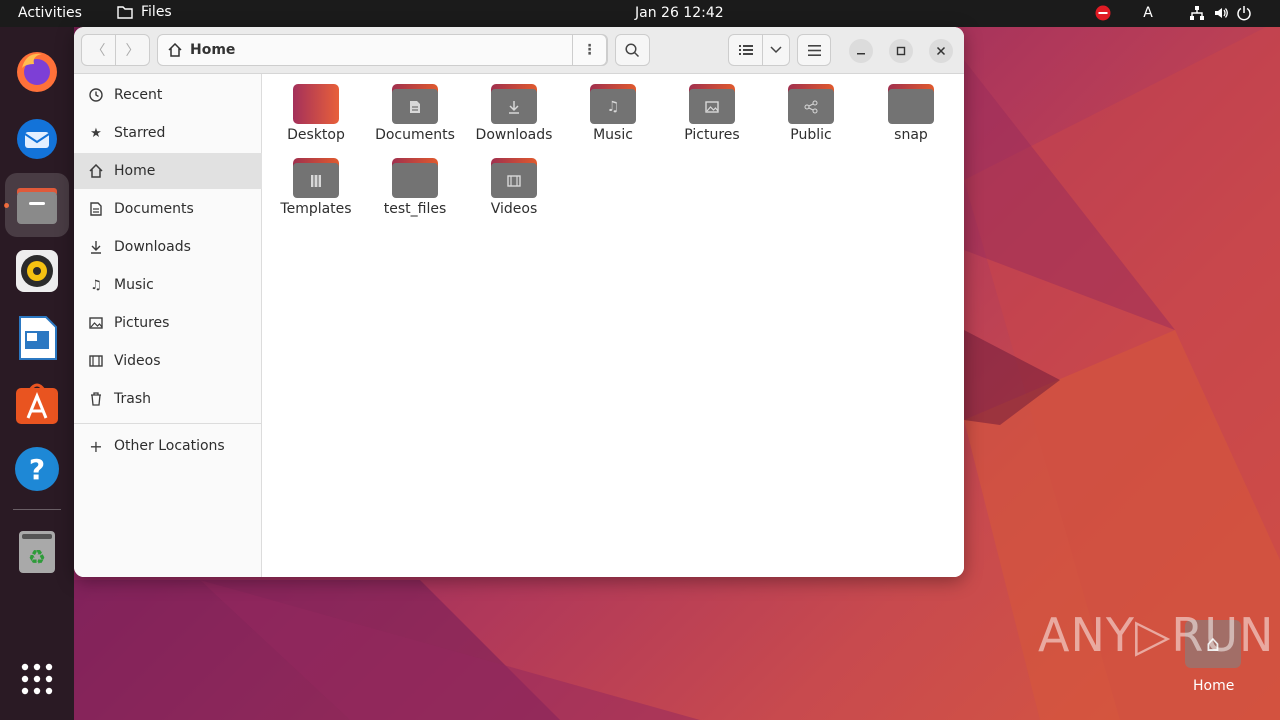  Describe the element at coordinates (168, 171) in the screenshot. I see `sidebar-item-home: Home` at that location.